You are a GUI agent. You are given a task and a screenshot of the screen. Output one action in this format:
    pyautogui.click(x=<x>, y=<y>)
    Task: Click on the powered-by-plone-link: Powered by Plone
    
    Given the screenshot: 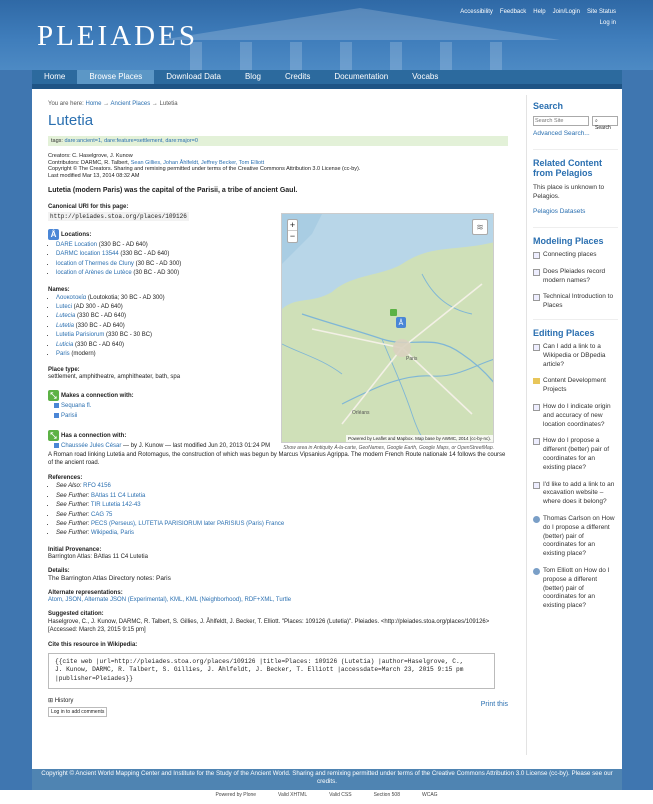 What is the action you would take?
    pyautogui.click(x=235, y=798)
    